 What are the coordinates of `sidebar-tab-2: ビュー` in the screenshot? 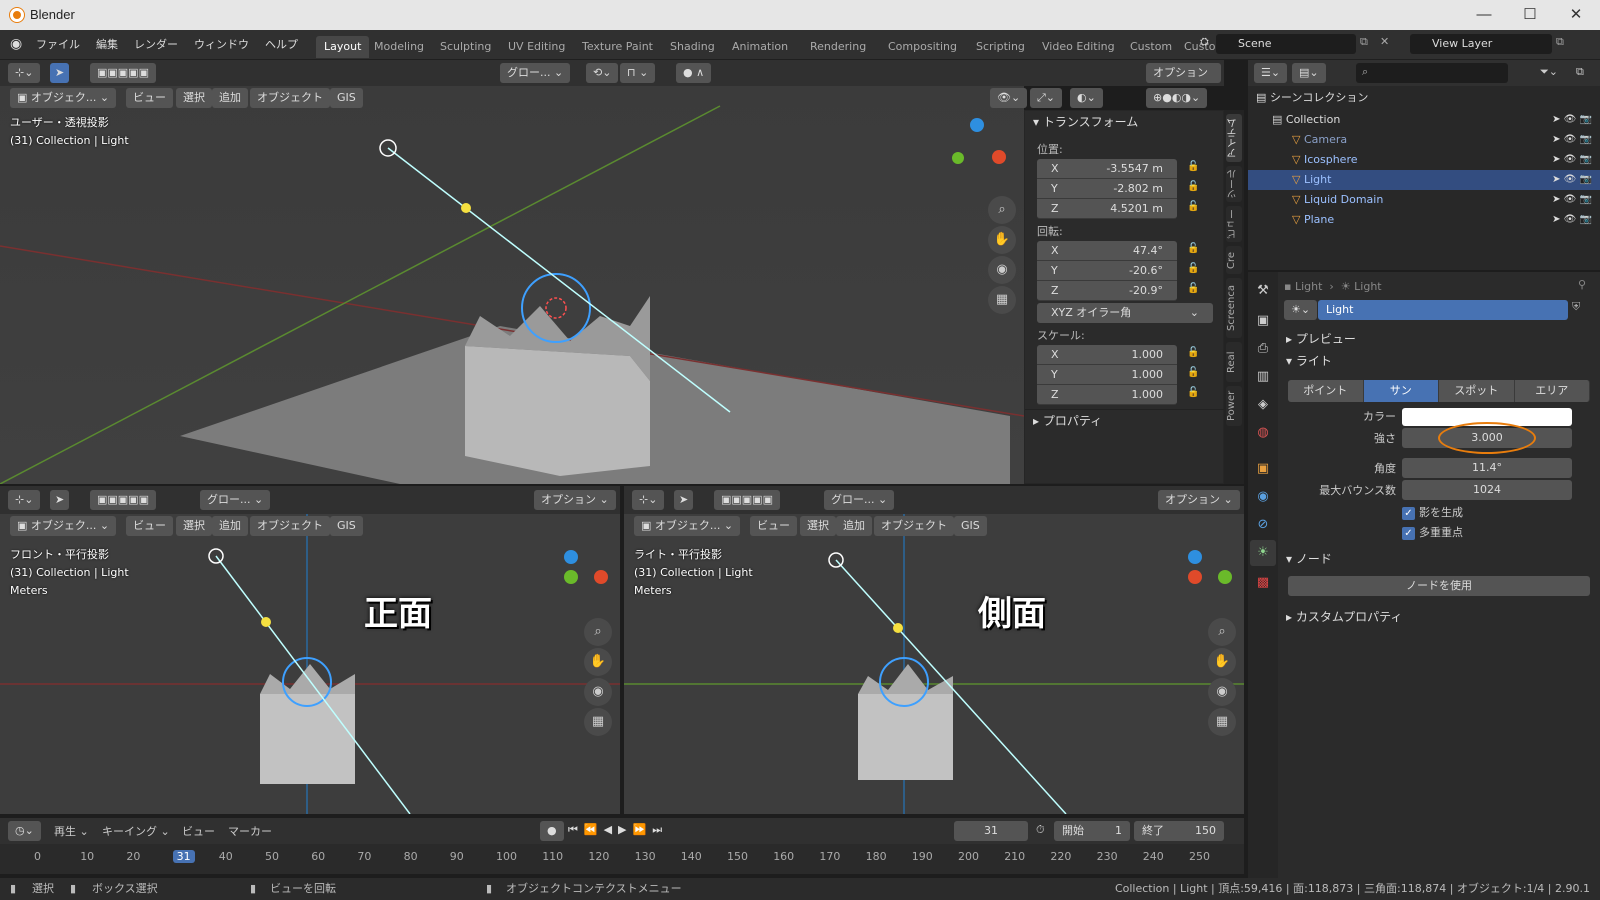 It's located at (1234, 224).